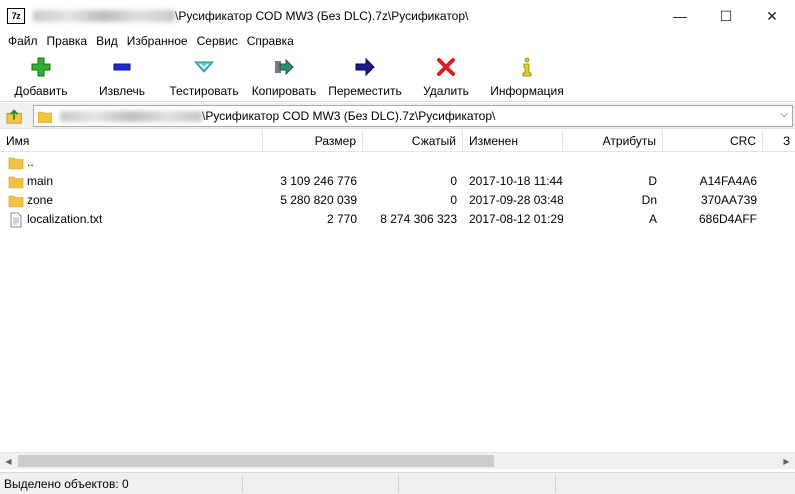  Describe the element at coordinates (204, 78) in the screenshot. I see `test-button: Тестировать` at that location.